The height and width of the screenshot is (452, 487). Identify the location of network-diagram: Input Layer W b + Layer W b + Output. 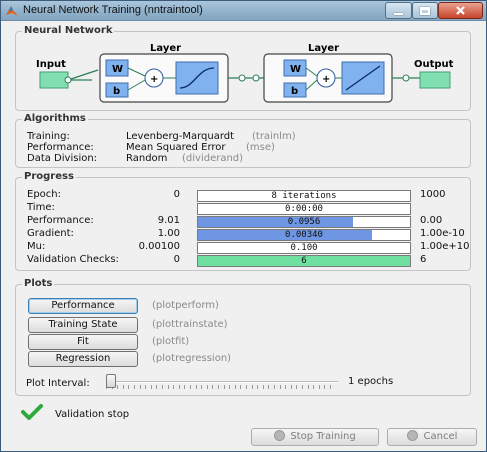
(245, 73).